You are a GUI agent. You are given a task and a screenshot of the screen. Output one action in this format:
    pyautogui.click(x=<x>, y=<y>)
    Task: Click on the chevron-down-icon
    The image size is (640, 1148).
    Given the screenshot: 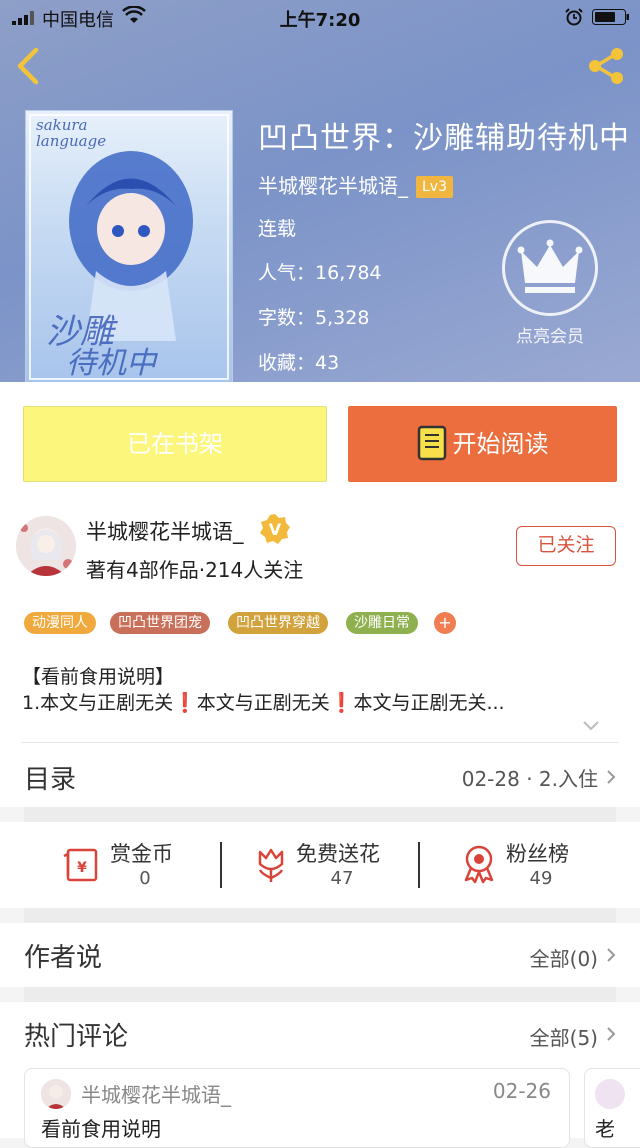 What is the action you would take?
    pyautogui.click(x=591, y=726)
    